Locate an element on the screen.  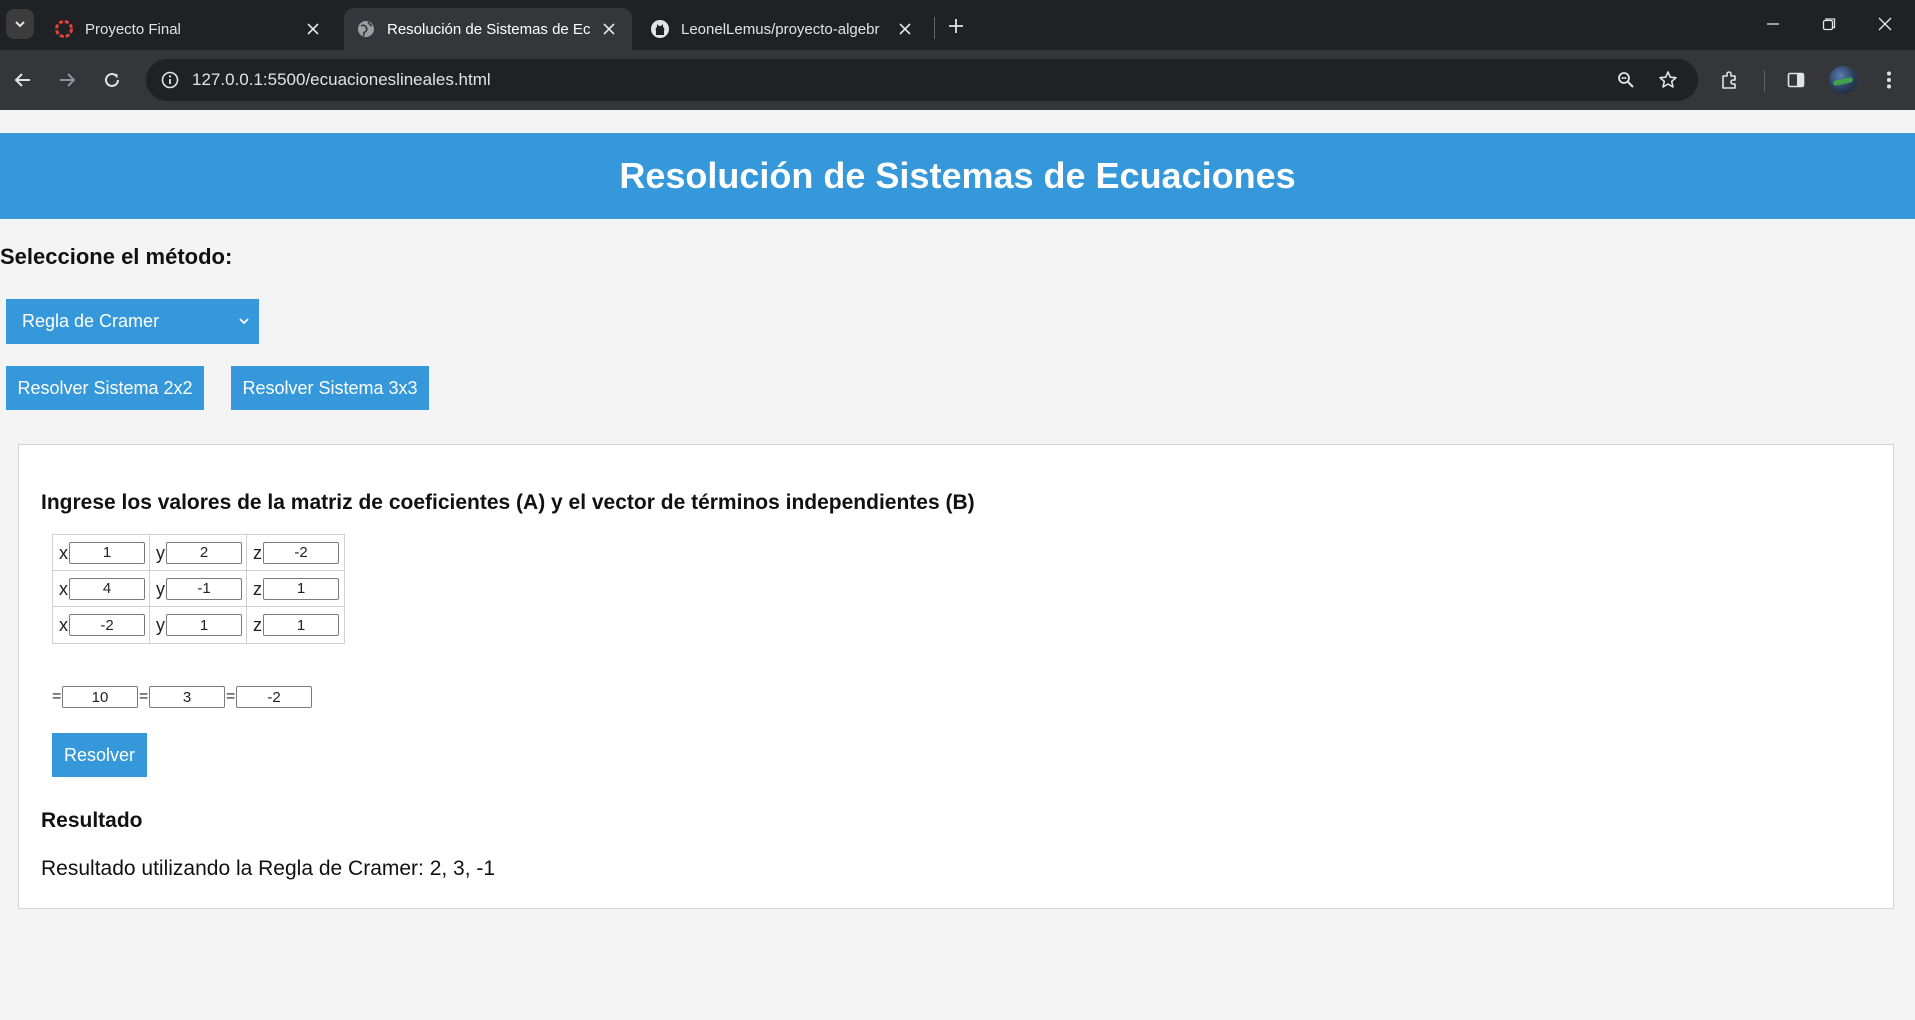
extensions-button is located at coordinates (1730, 80).